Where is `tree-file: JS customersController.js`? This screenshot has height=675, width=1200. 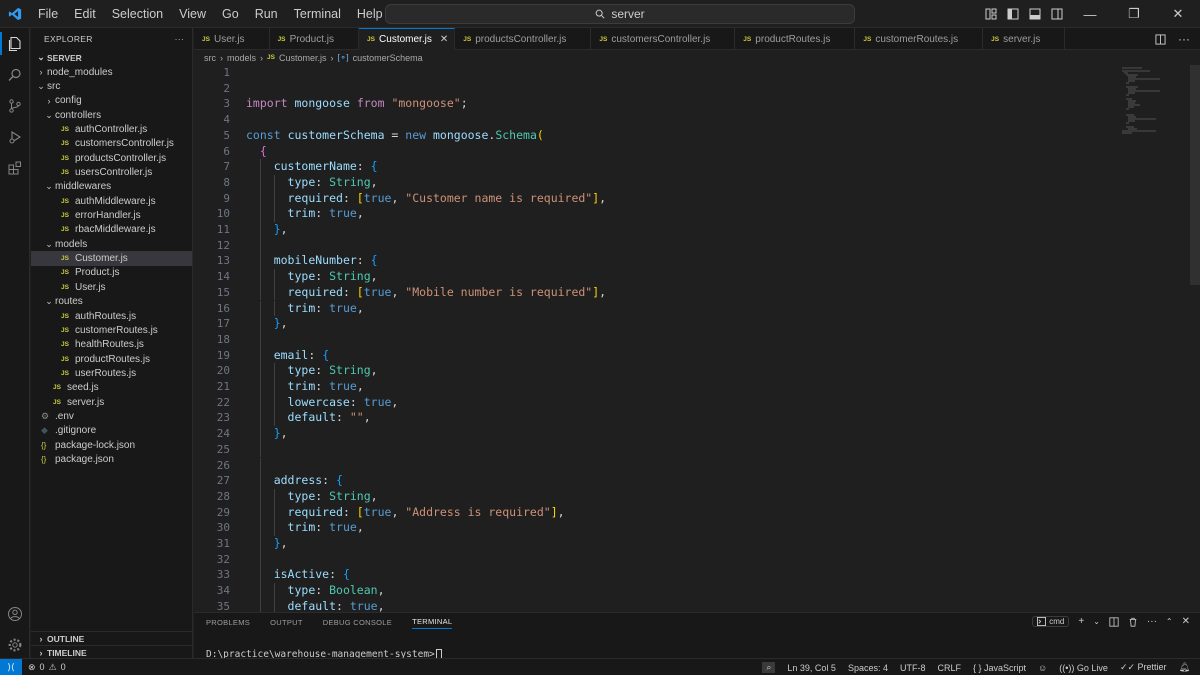 tree-file: JS customersController.js is located at coordinates (111, 144).